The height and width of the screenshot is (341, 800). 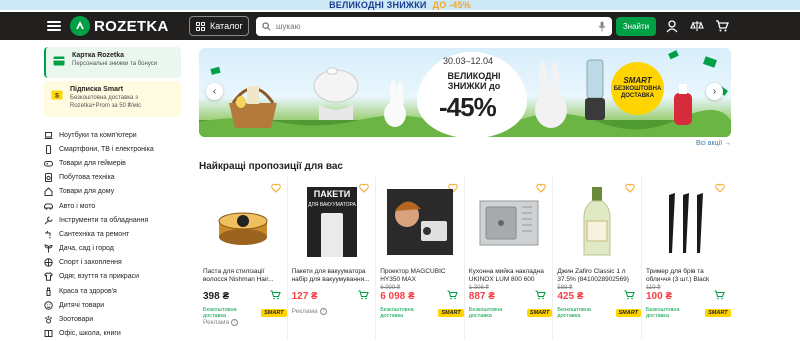 I want to click on product-image: ПАКЕТИ ДЛЯ ВАКУУМАТОРА, so click(x=332, y=222).